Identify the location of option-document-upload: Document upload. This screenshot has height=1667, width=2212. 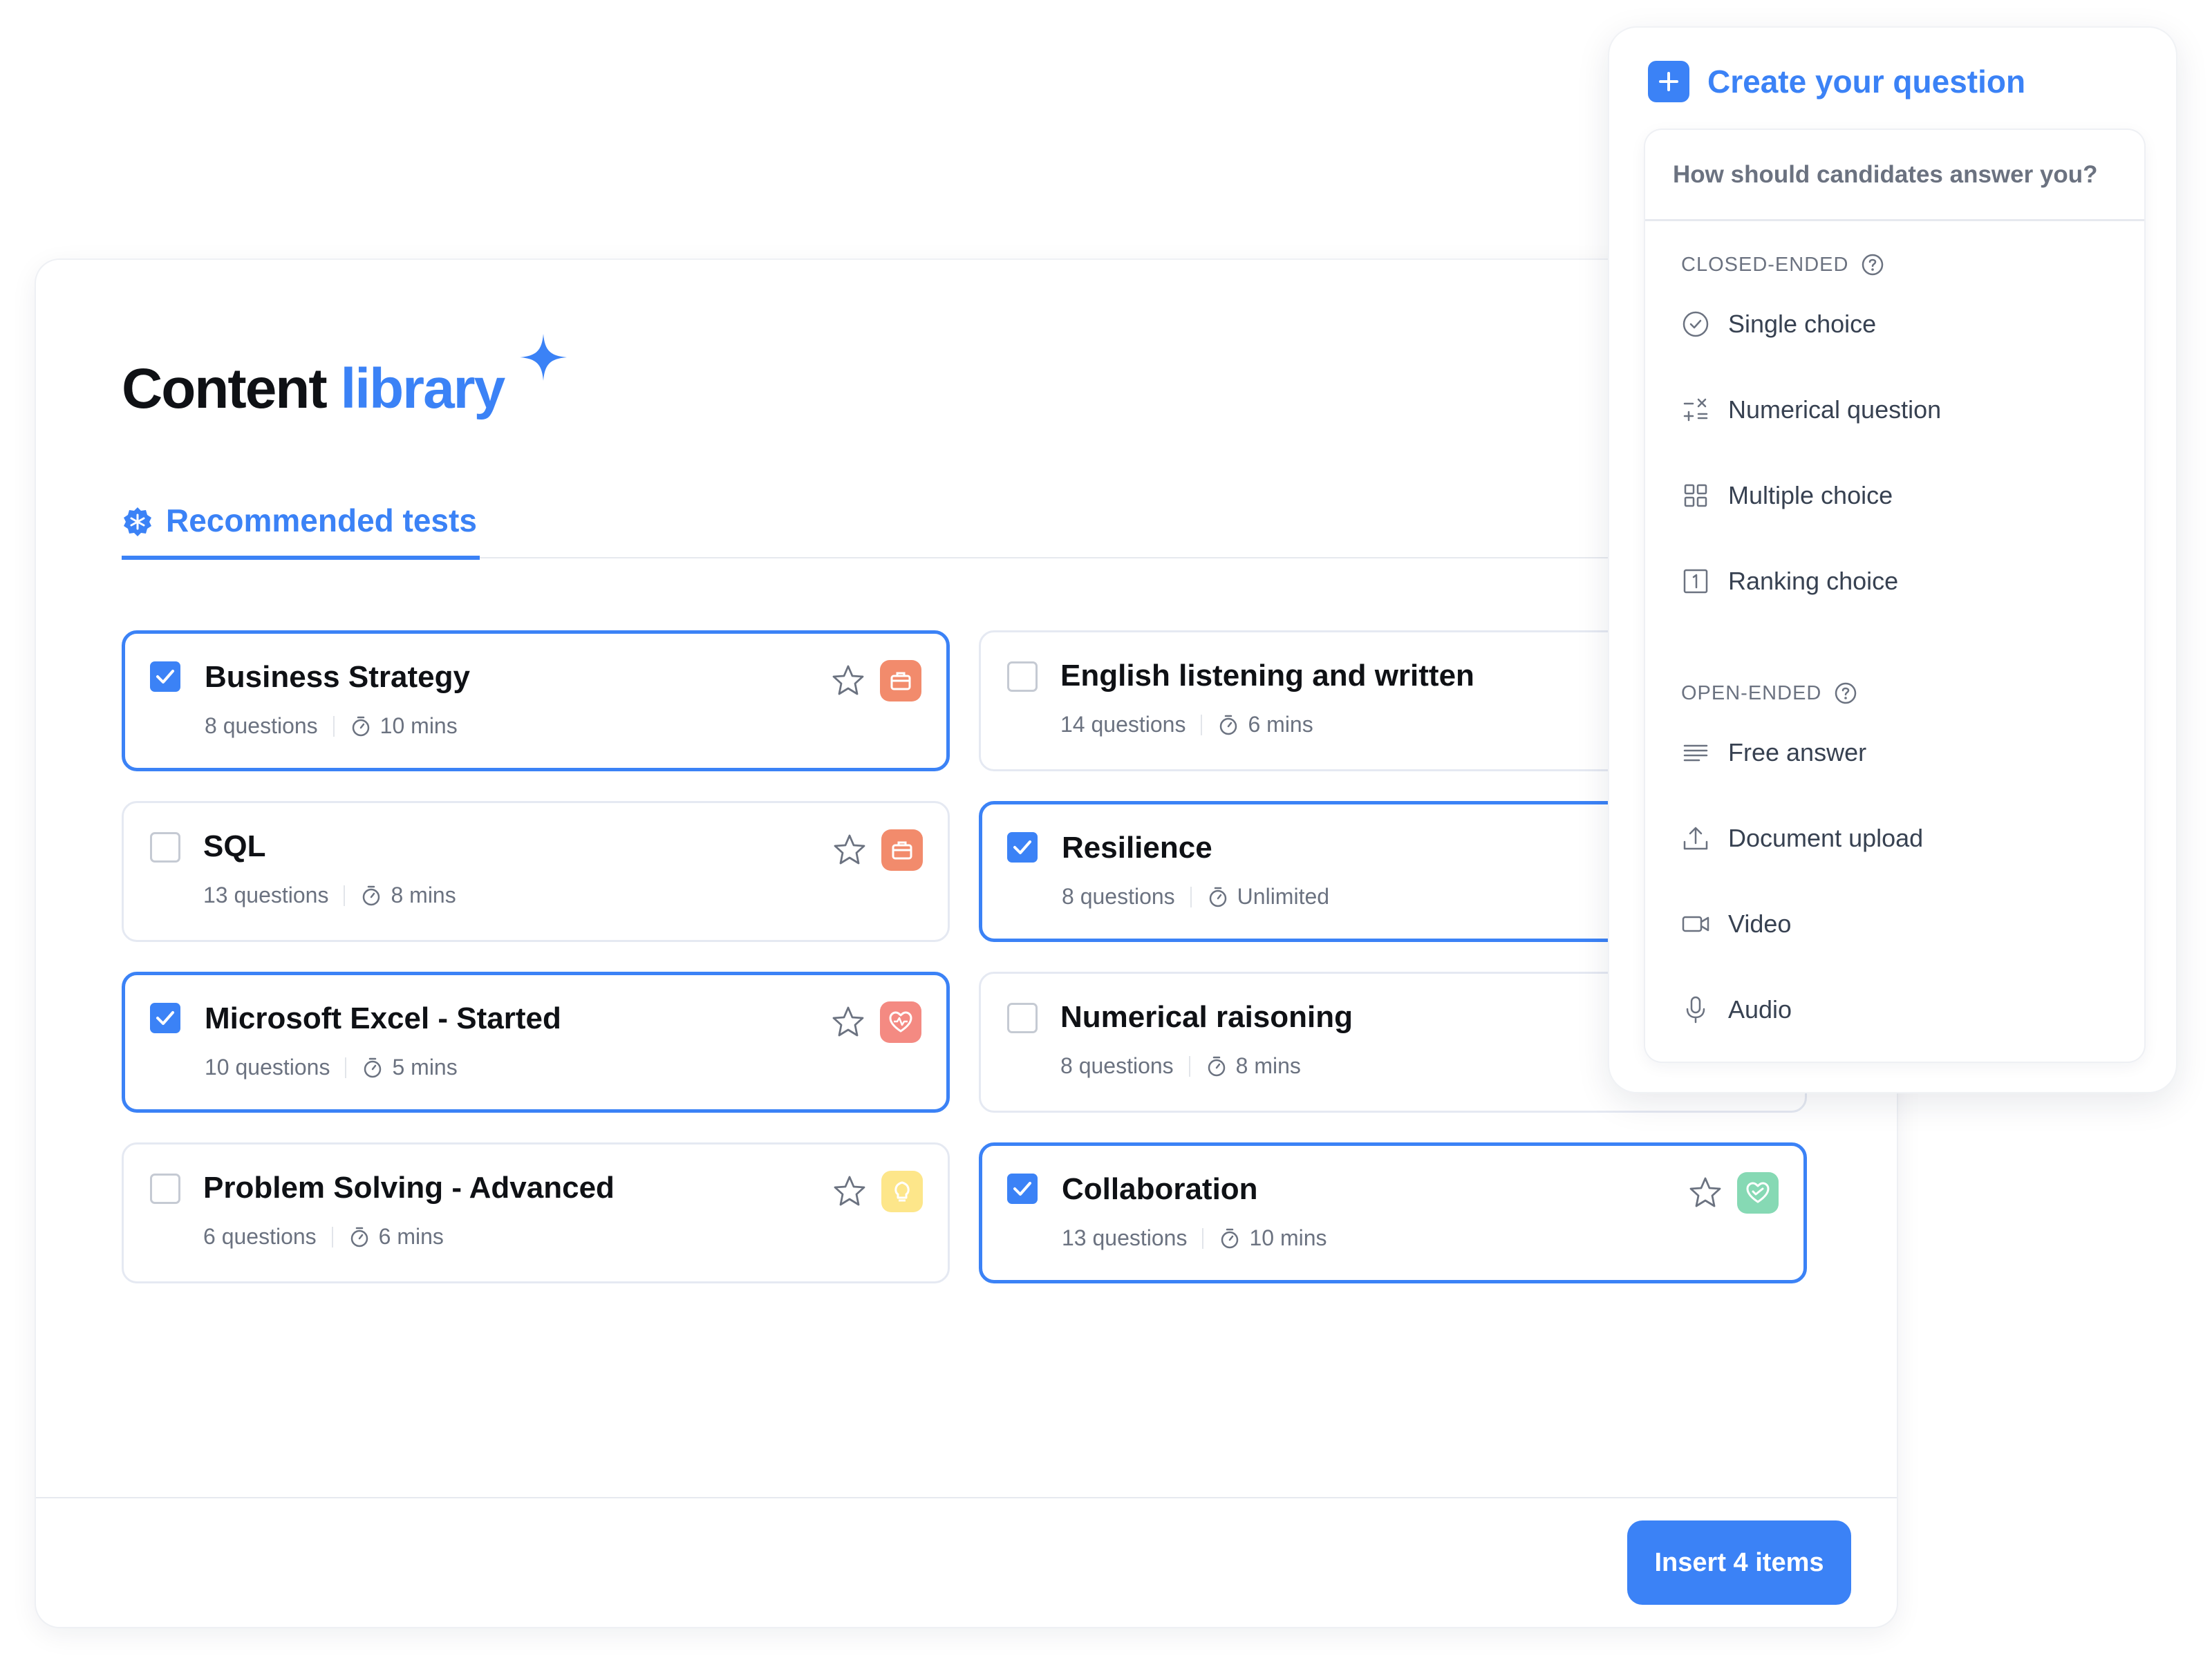
(1802, 838).